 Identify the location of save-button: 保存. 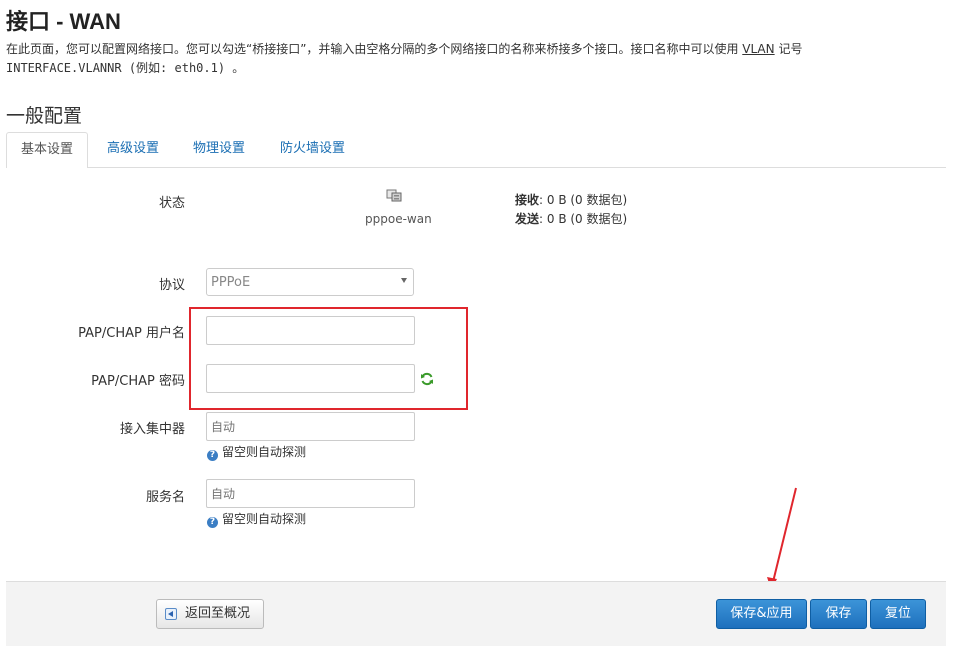
(838, 614).